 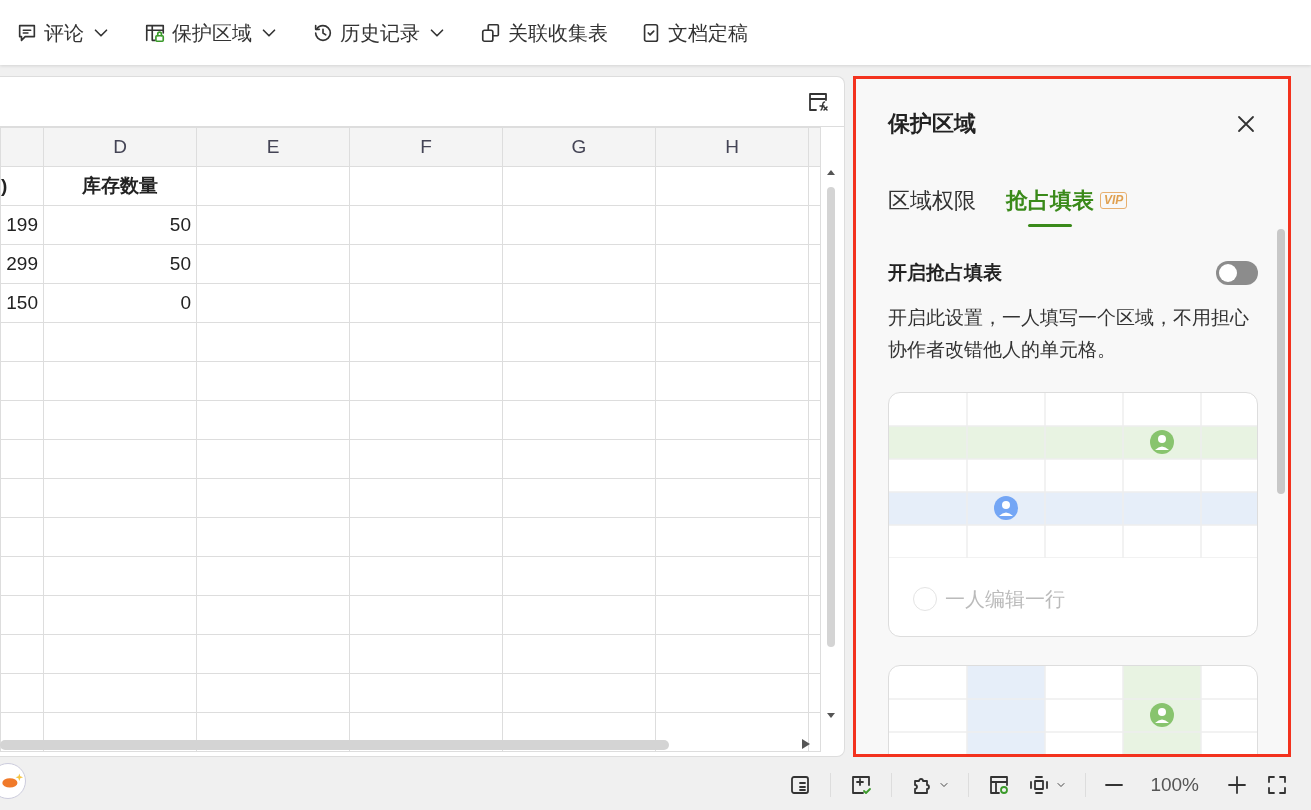 I want to click on tab: 抢占填表, so click(x=1050, y=204).